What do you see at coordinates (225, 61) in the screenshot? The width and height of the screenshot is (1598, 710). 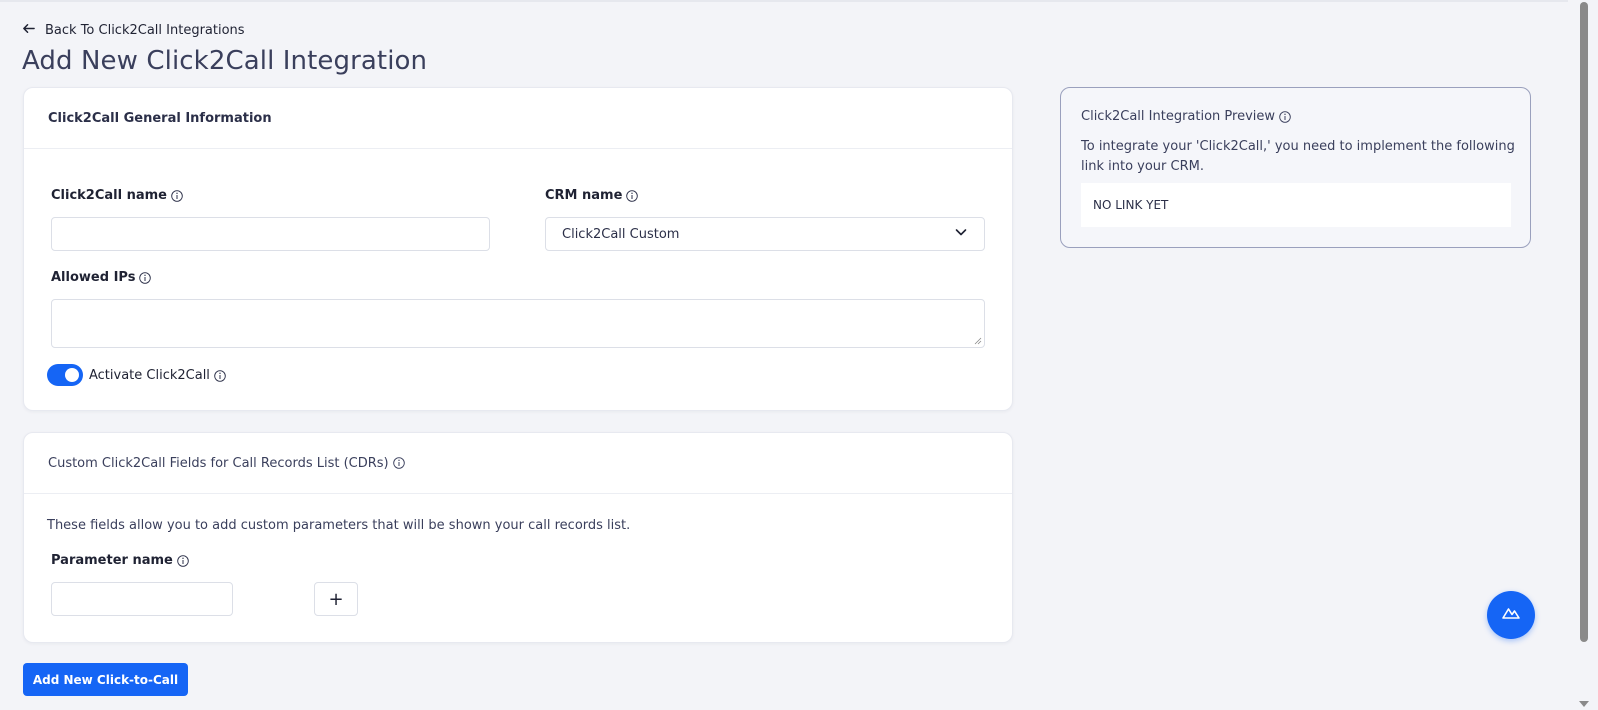 I see `page-title: Add New Click2Call Integration` at bounding box center [225, 61].